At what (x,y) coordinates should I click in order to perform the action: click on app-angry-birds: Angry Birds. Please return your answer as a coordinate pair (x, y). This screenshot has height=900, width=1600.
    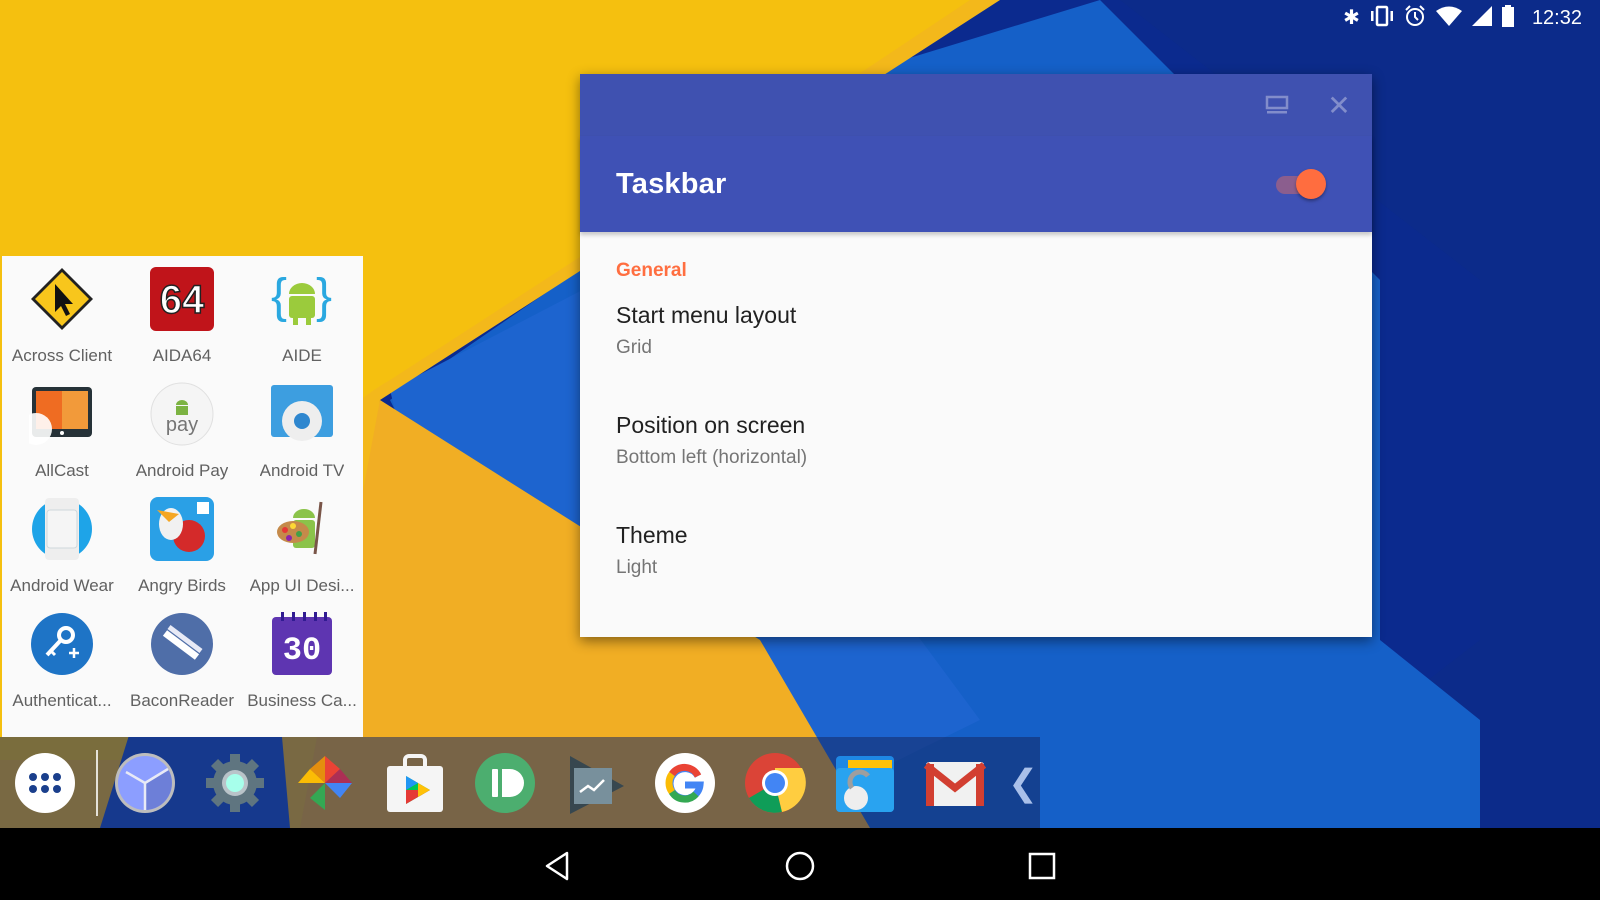
    Looking at the image, I should click on (182, 553).